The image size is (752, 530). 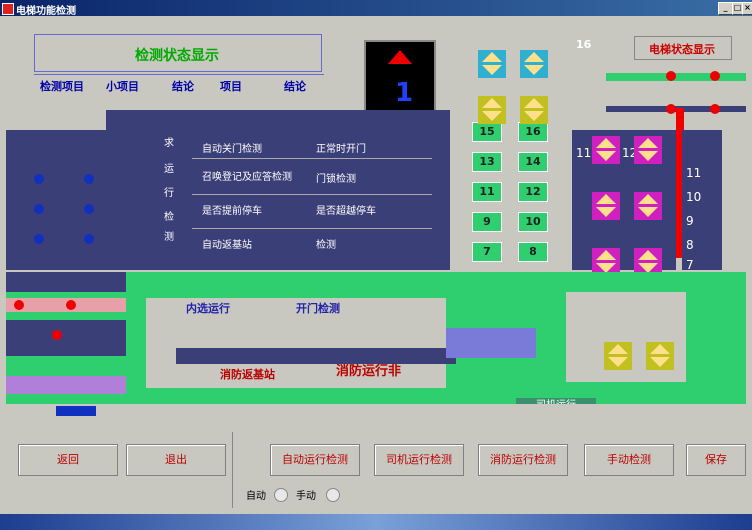 I want to click on title-bar: 电梯功能检测 _ □ ×, so click(x=376, y=8).